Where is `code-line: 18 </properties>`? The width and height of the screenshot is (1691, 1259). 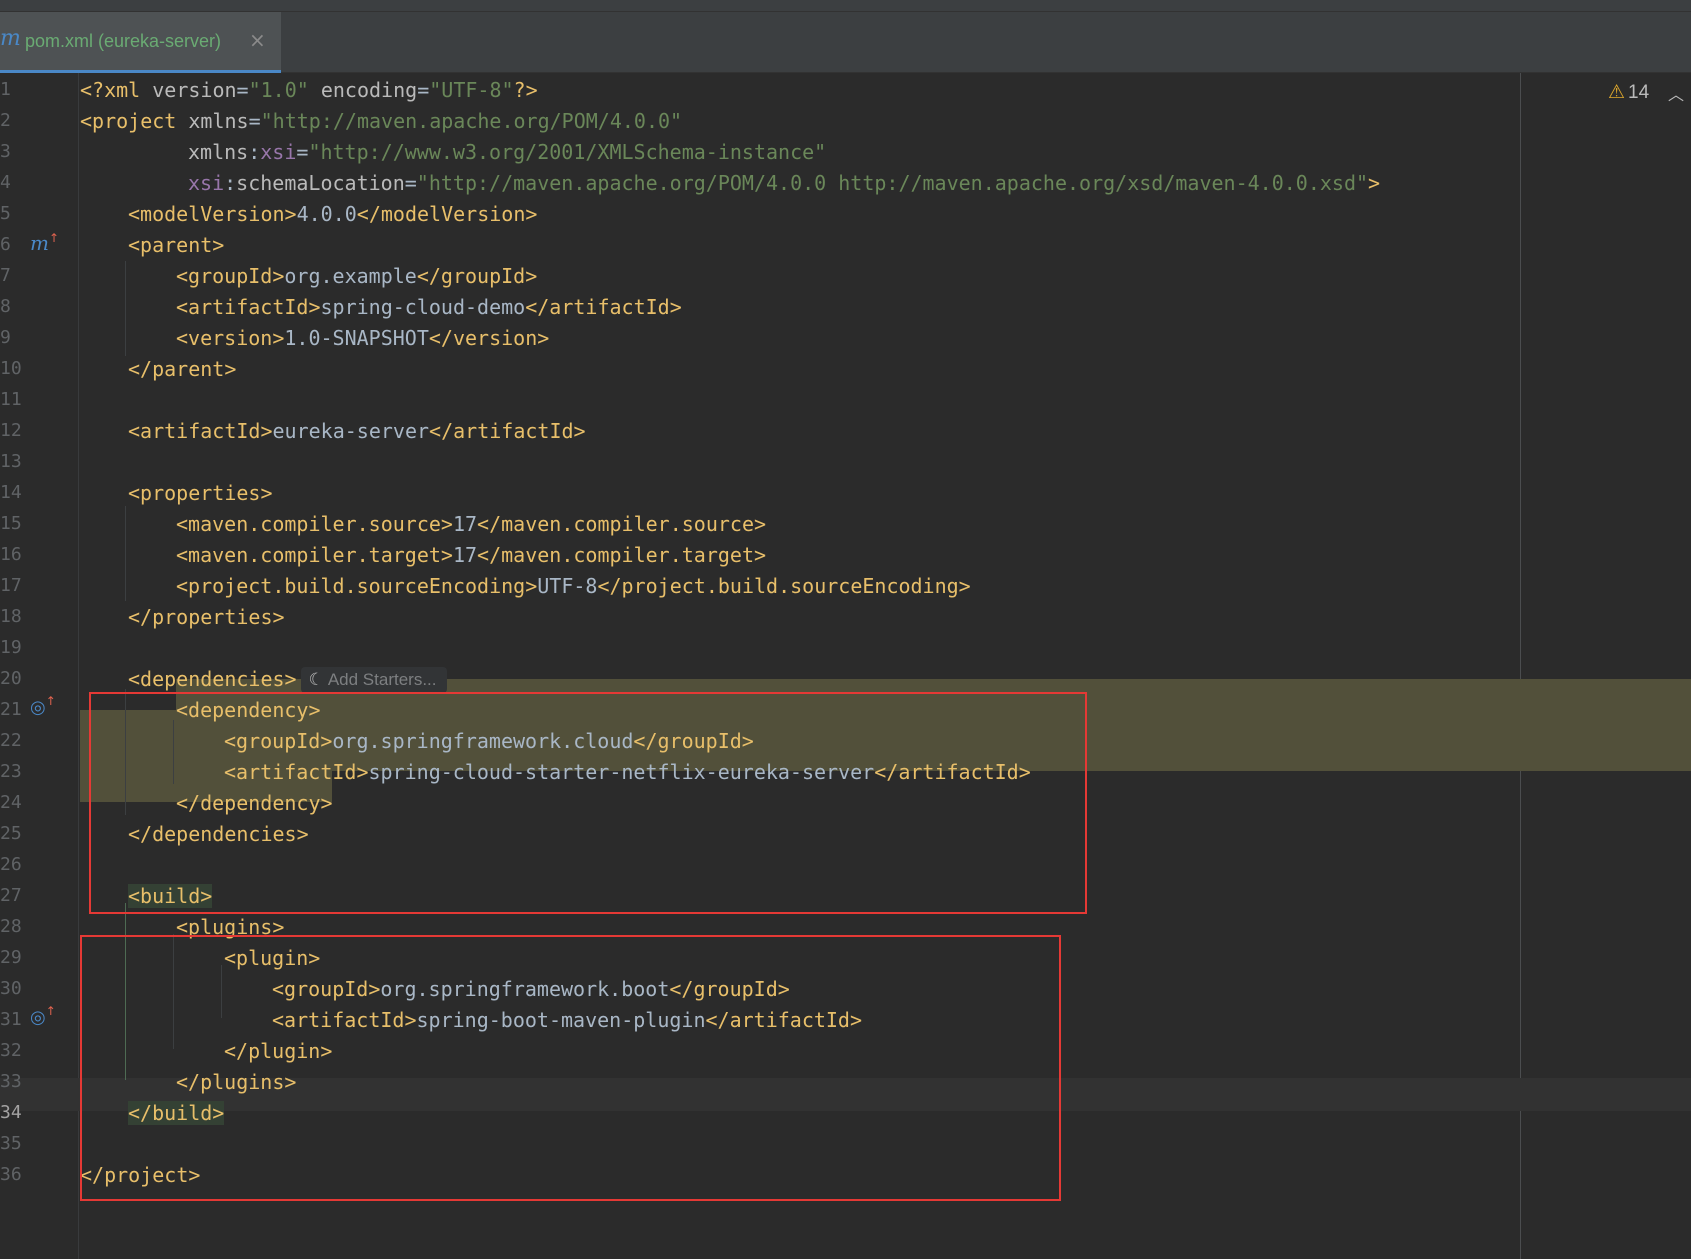 code-line: 18 </properties> is located at coordinates (845, 616).